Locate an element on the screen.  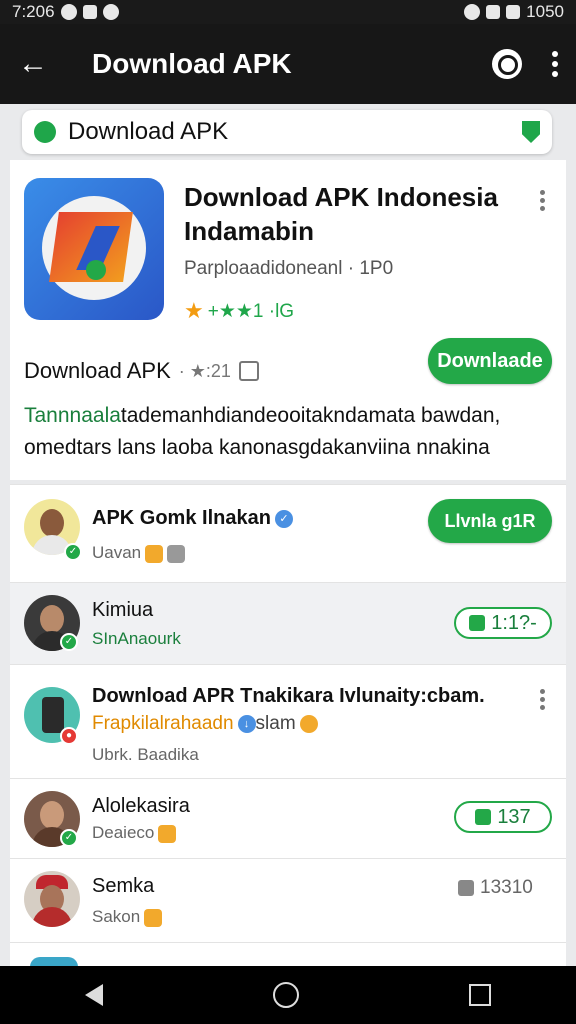
list-item-subtitle: Sakon is located at coordinates (127, 917).